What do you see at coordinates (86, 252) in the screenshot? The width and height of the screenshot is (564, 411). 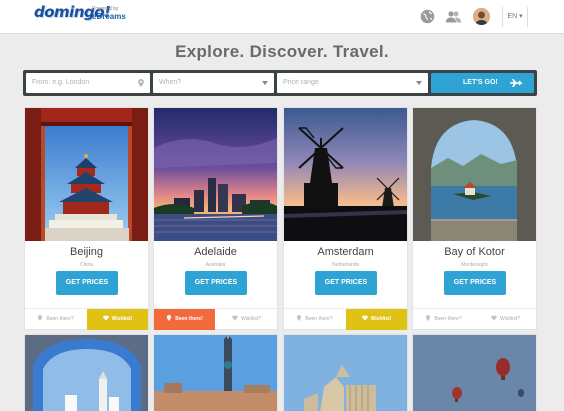 I see `city-name: Beijing` at bounding box center [86, 252].